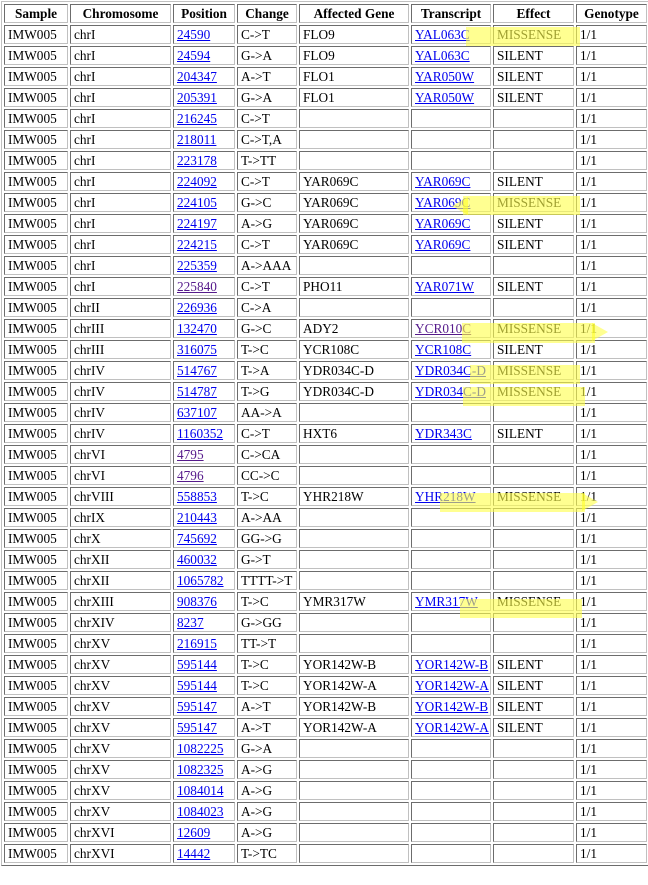 This screenshot has width=648, height=885. What do you see at coordinates (451, 286) in the screenshot?
I see `cell-transcript: YAR071W` at bounding box center [451, 286].